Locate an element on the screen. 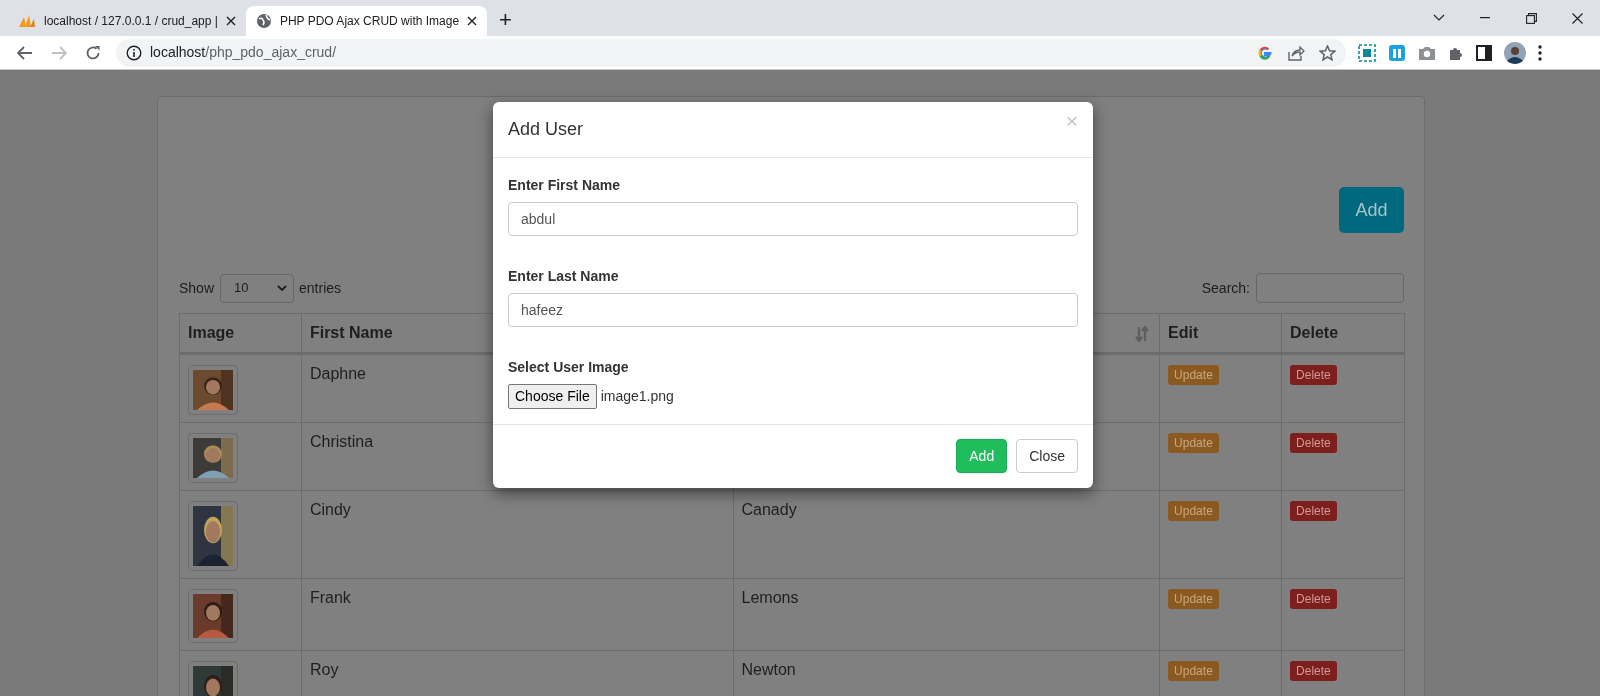  field-label: Enter First Name is located at coordinates (565, 185).